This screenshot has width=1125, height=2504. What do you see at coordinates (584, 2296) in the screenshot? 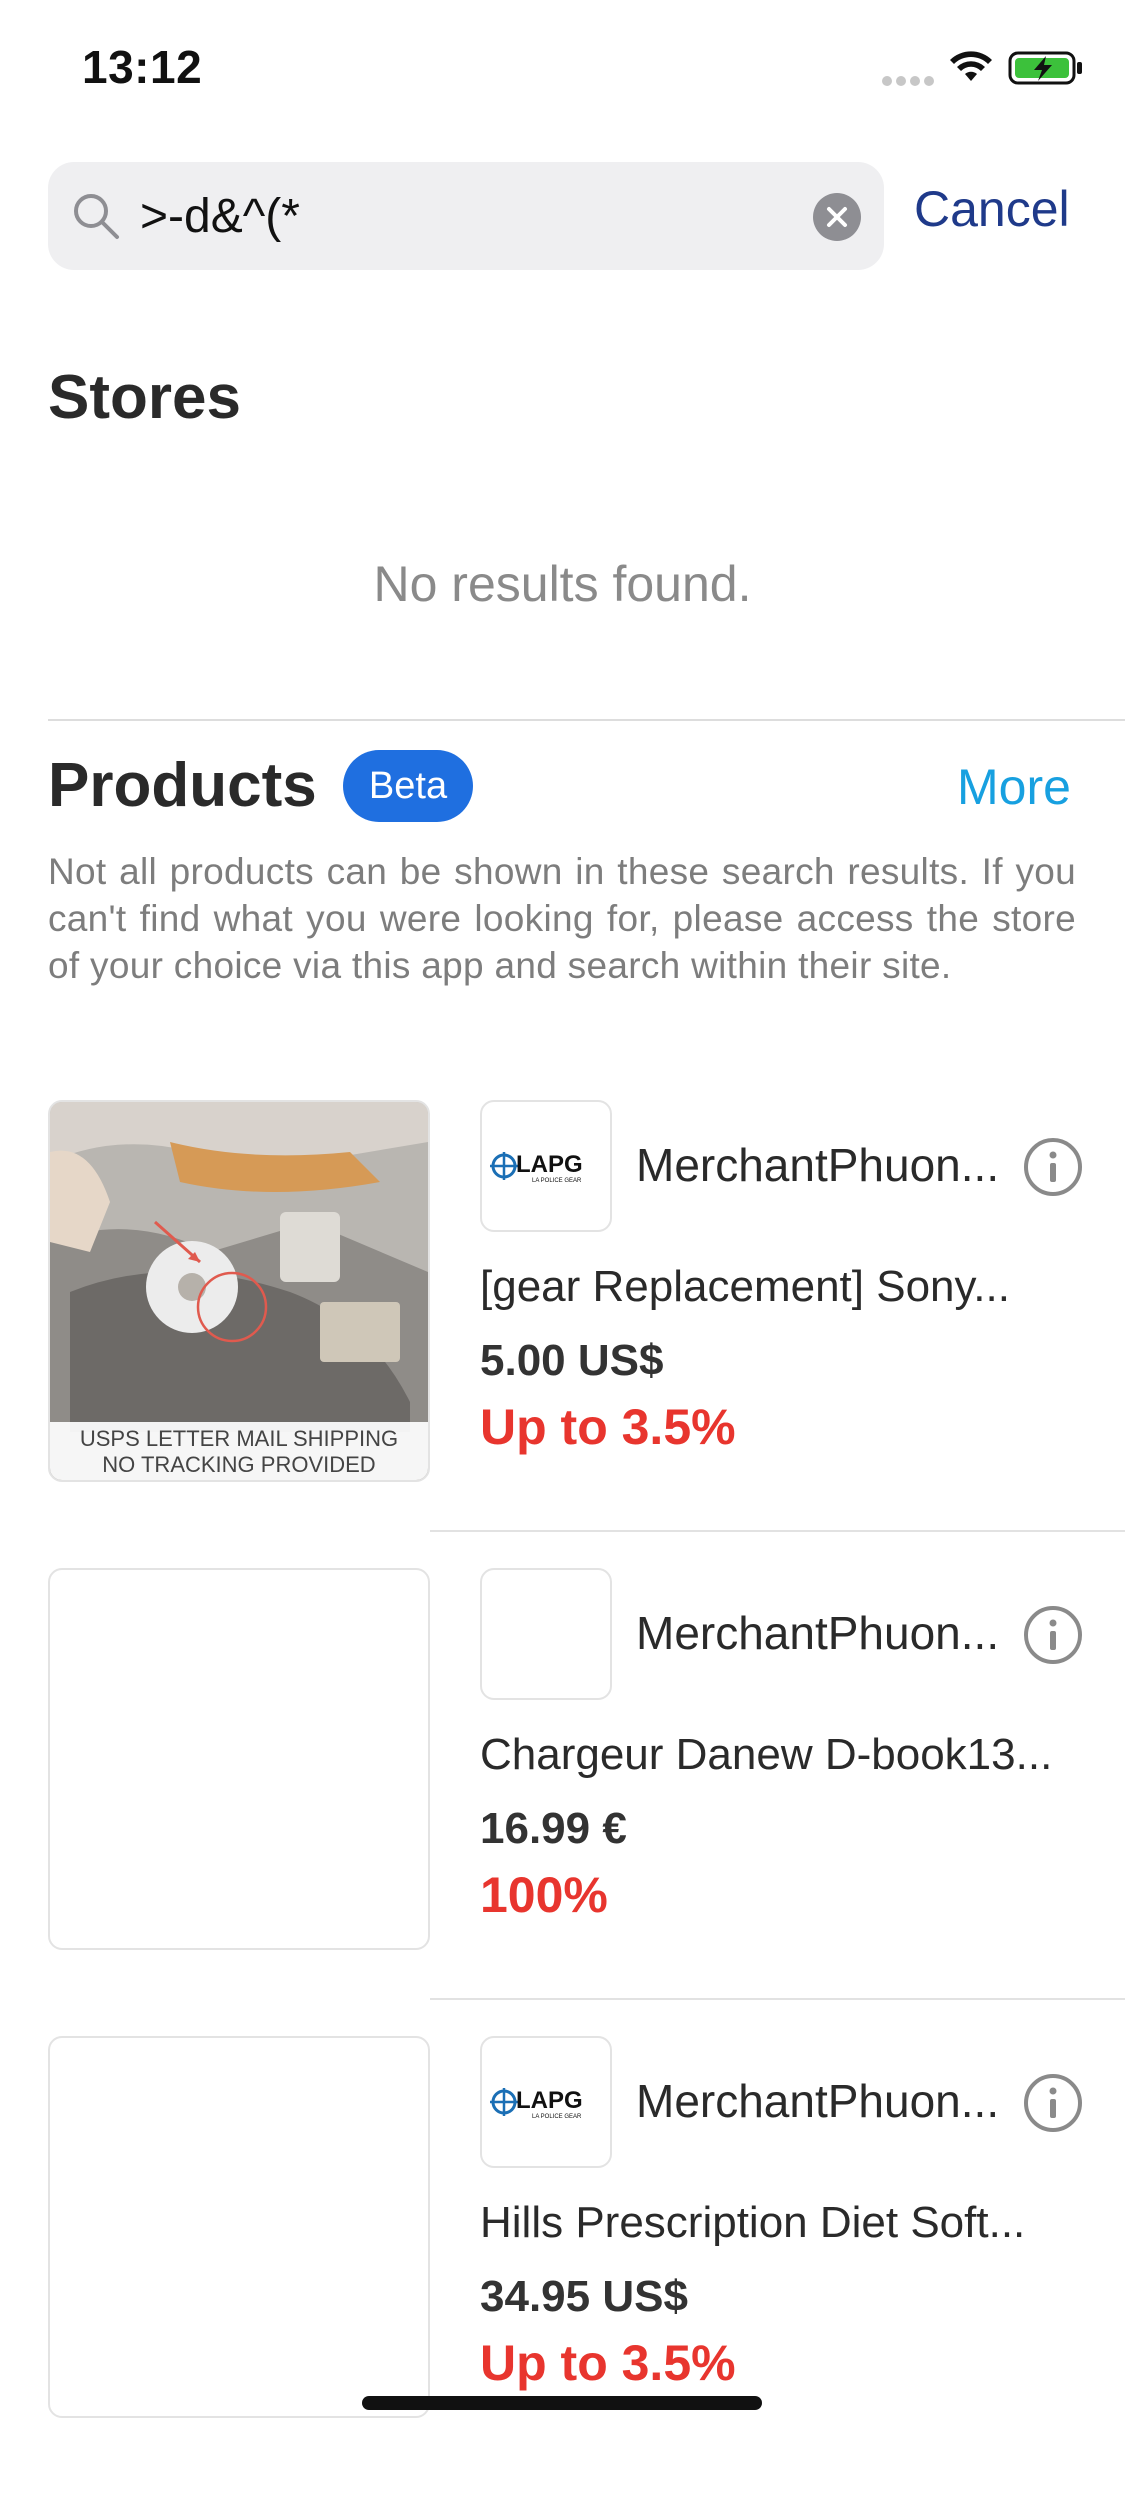
I see `product-price: 34.95 US$` at bounding box center [584, 2296].